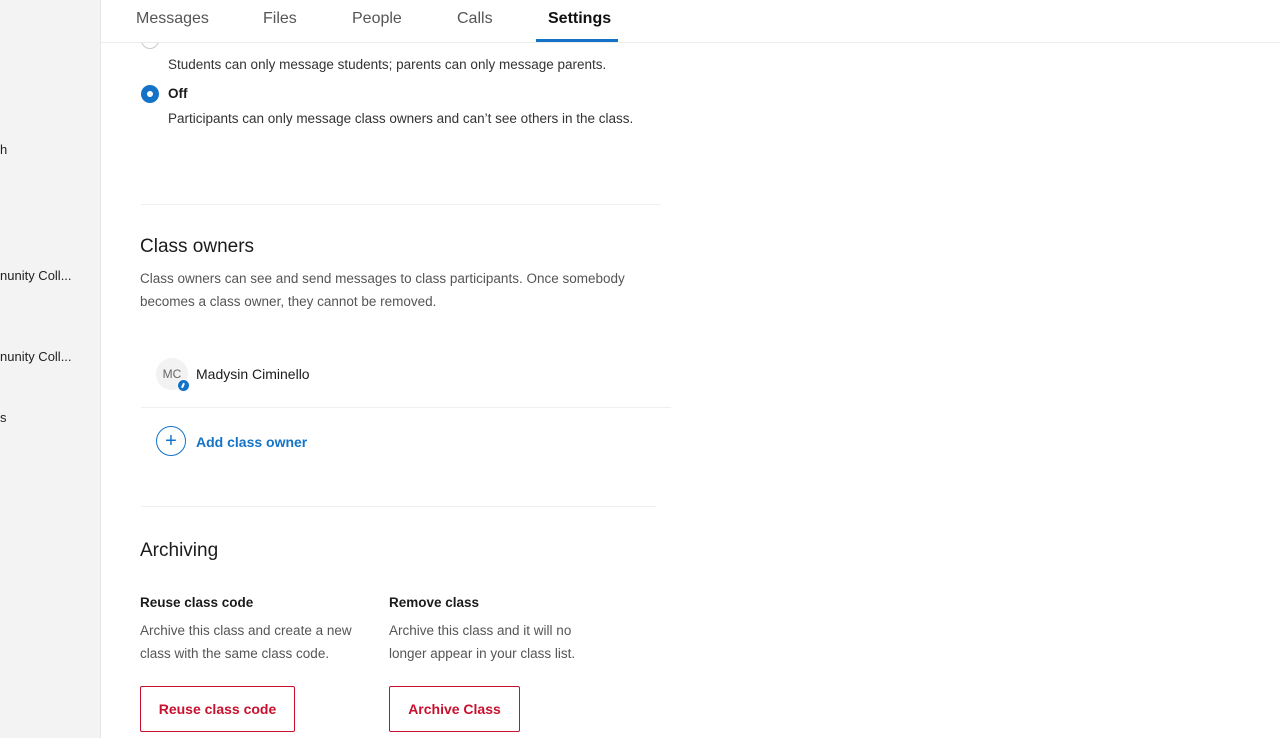 The height and width of the screenshot is (738, 1280). I want to click on reuse-class-code-title: Reuse class code, so click(197, 602).